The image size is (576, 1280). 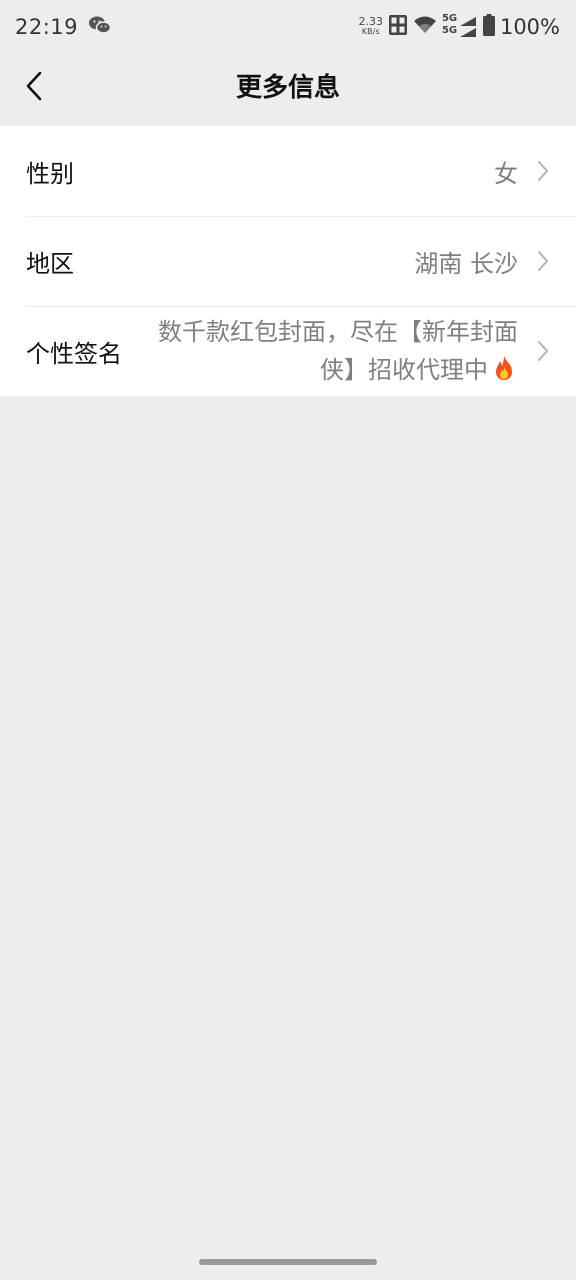 I want to click on signature-value: 数千款红包封面，尽在【新年封面侠】招收代理中, so click(x=338, y=351).